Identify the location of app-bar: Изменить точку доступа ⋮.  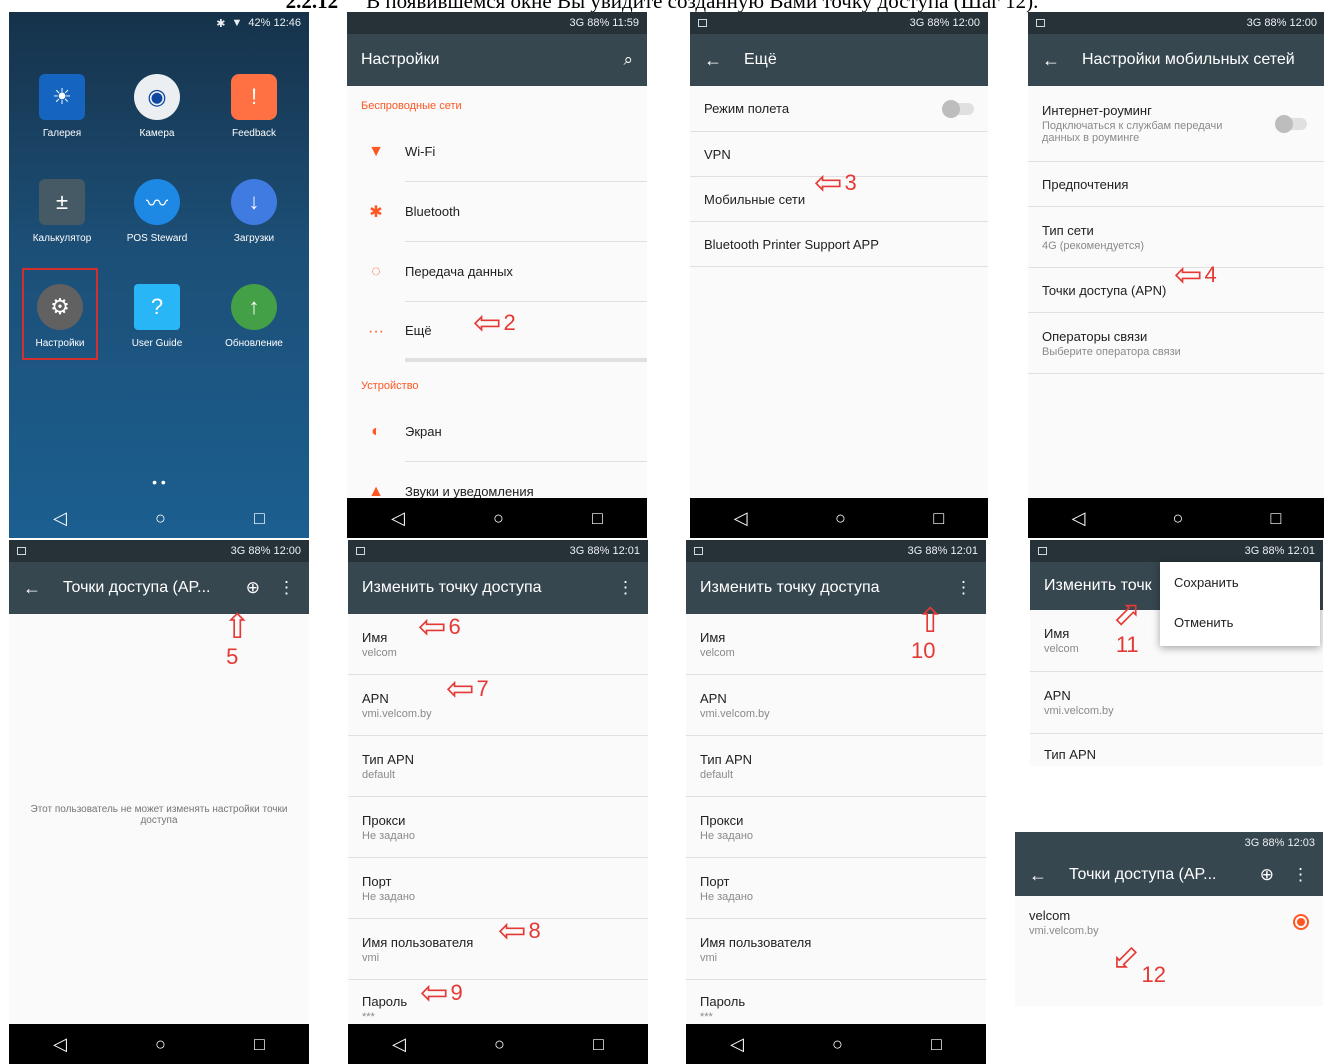
(498, 588).